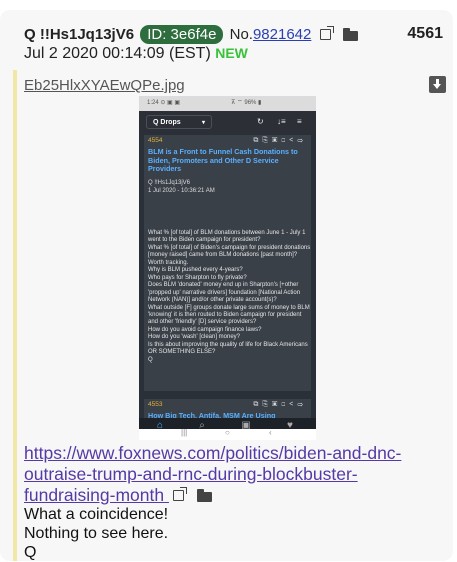 The width and height of the screenshot is (457, 562). I want to click on post-date: Jul 2 2020 00:14:09 (EST) NEW, so click(136, 54).